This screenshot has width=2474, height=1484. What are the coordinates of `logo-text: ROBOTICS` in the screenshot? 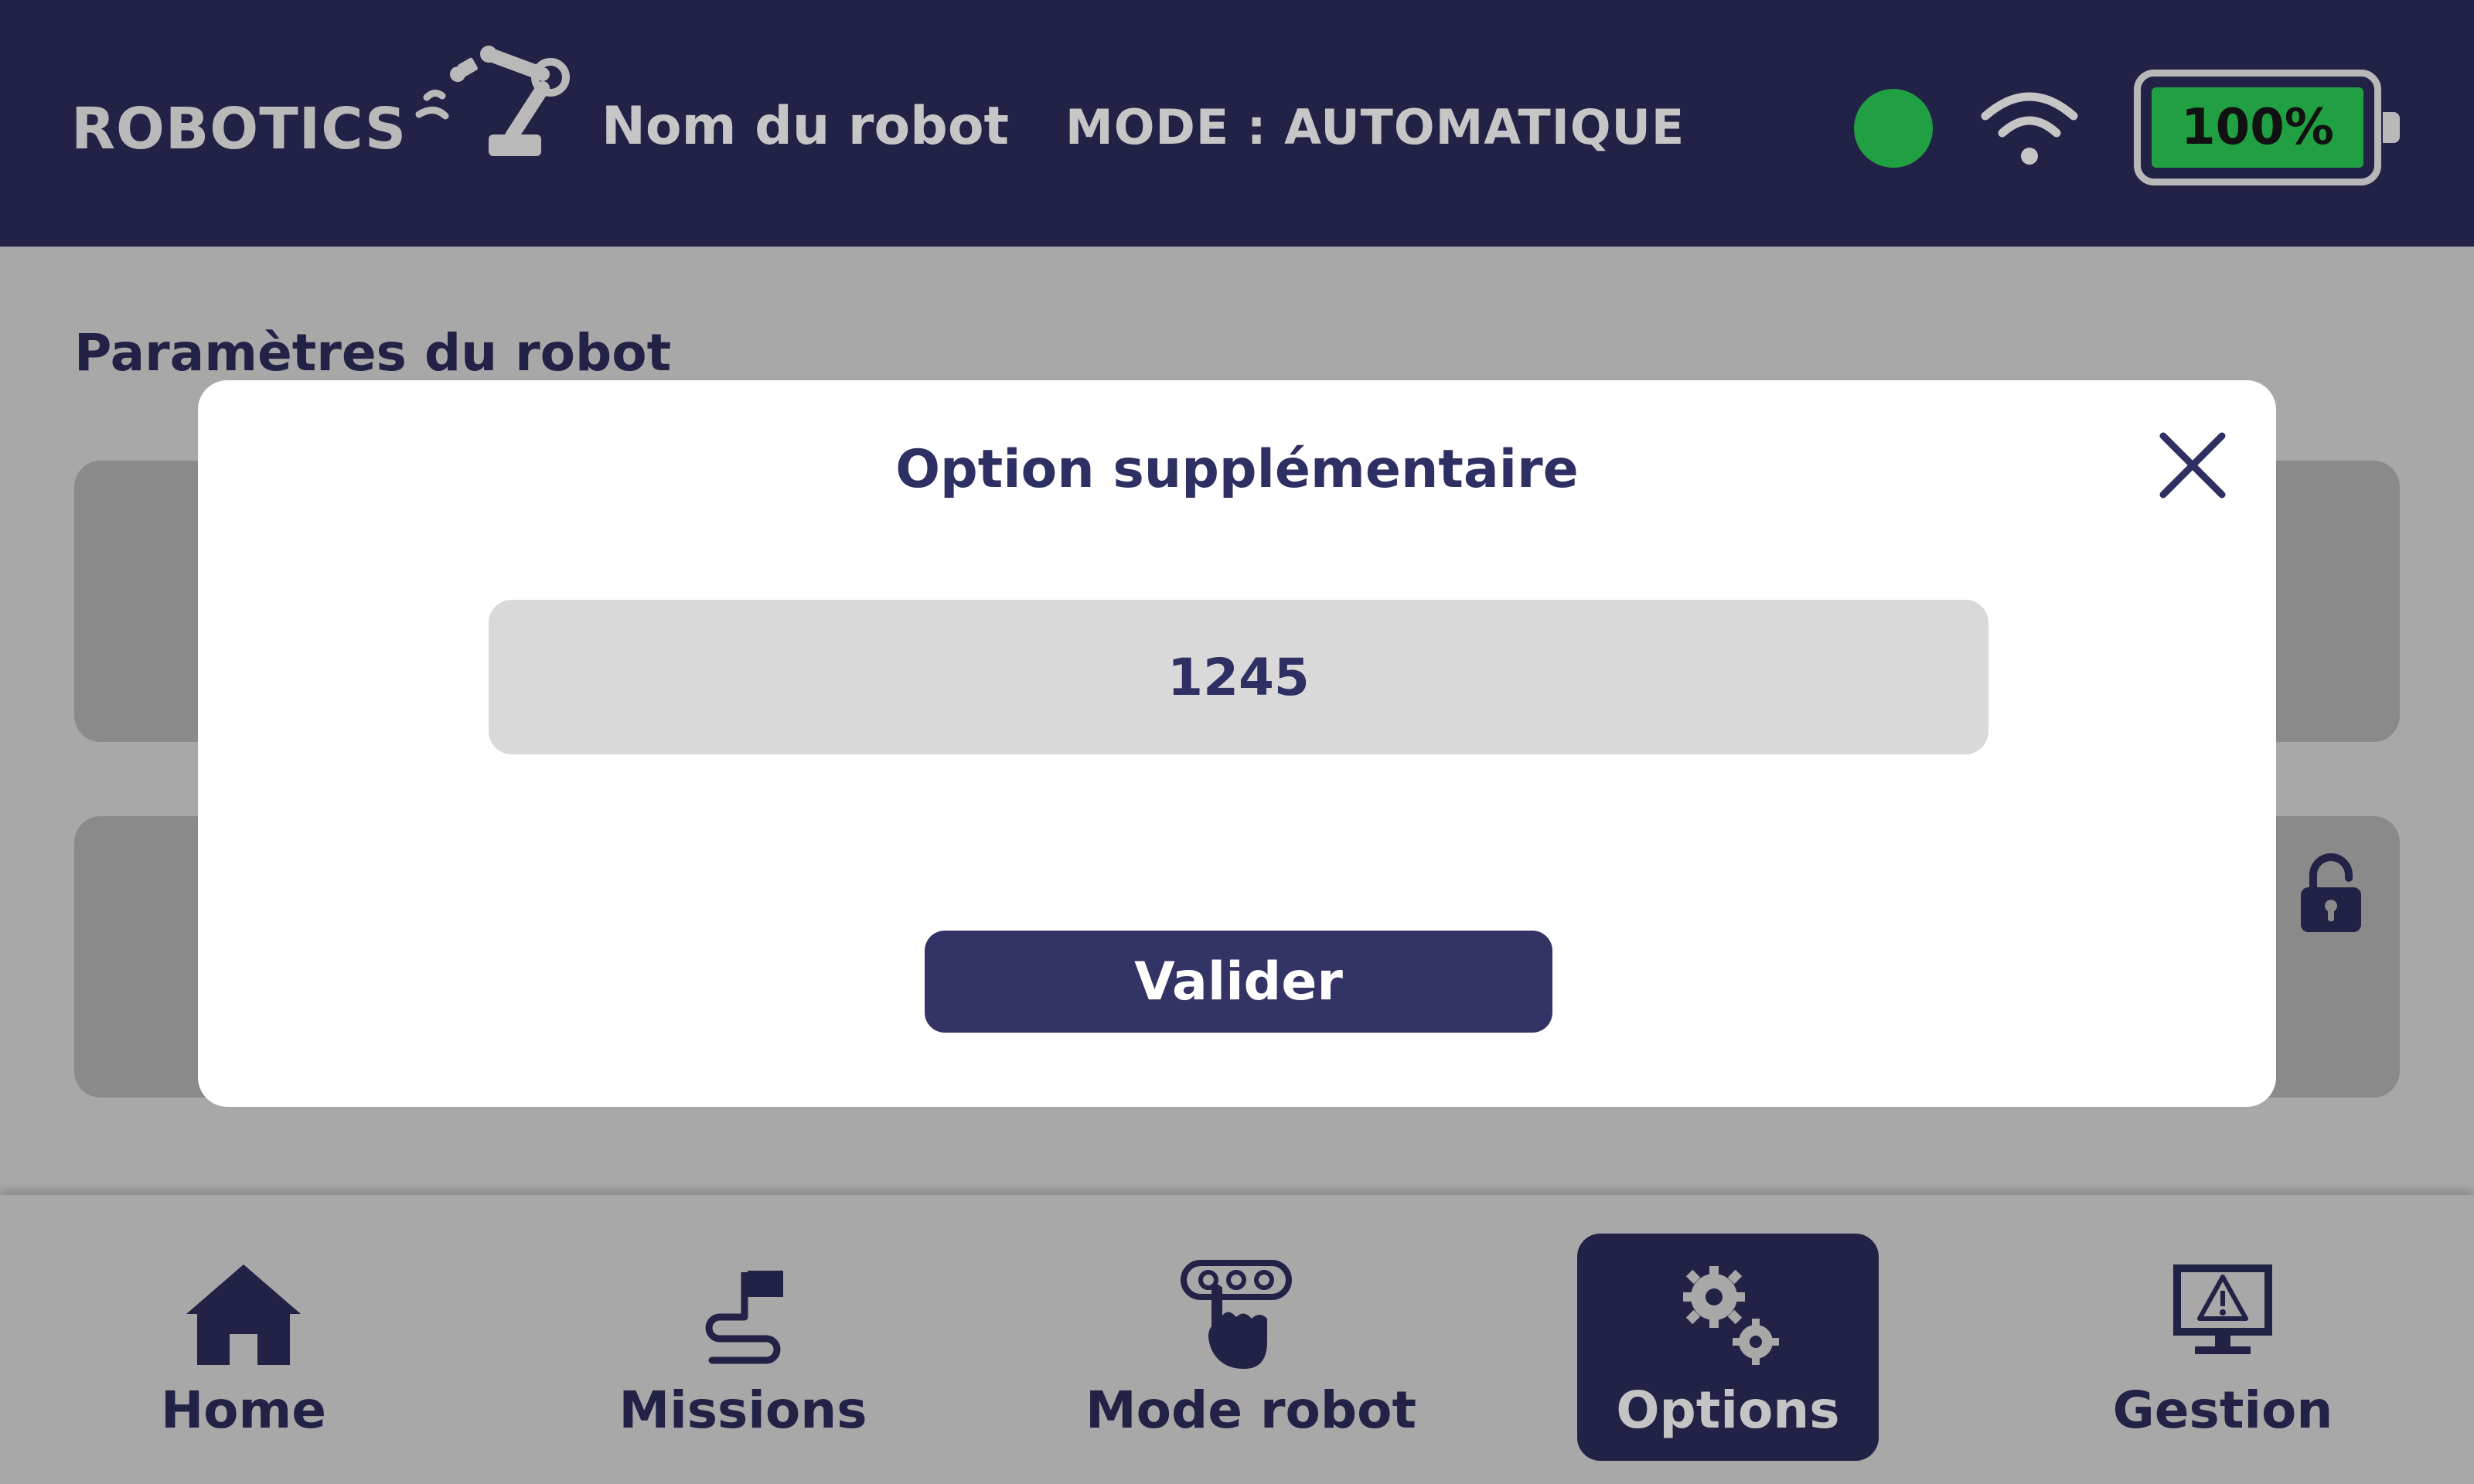 It's located at (239, 129).